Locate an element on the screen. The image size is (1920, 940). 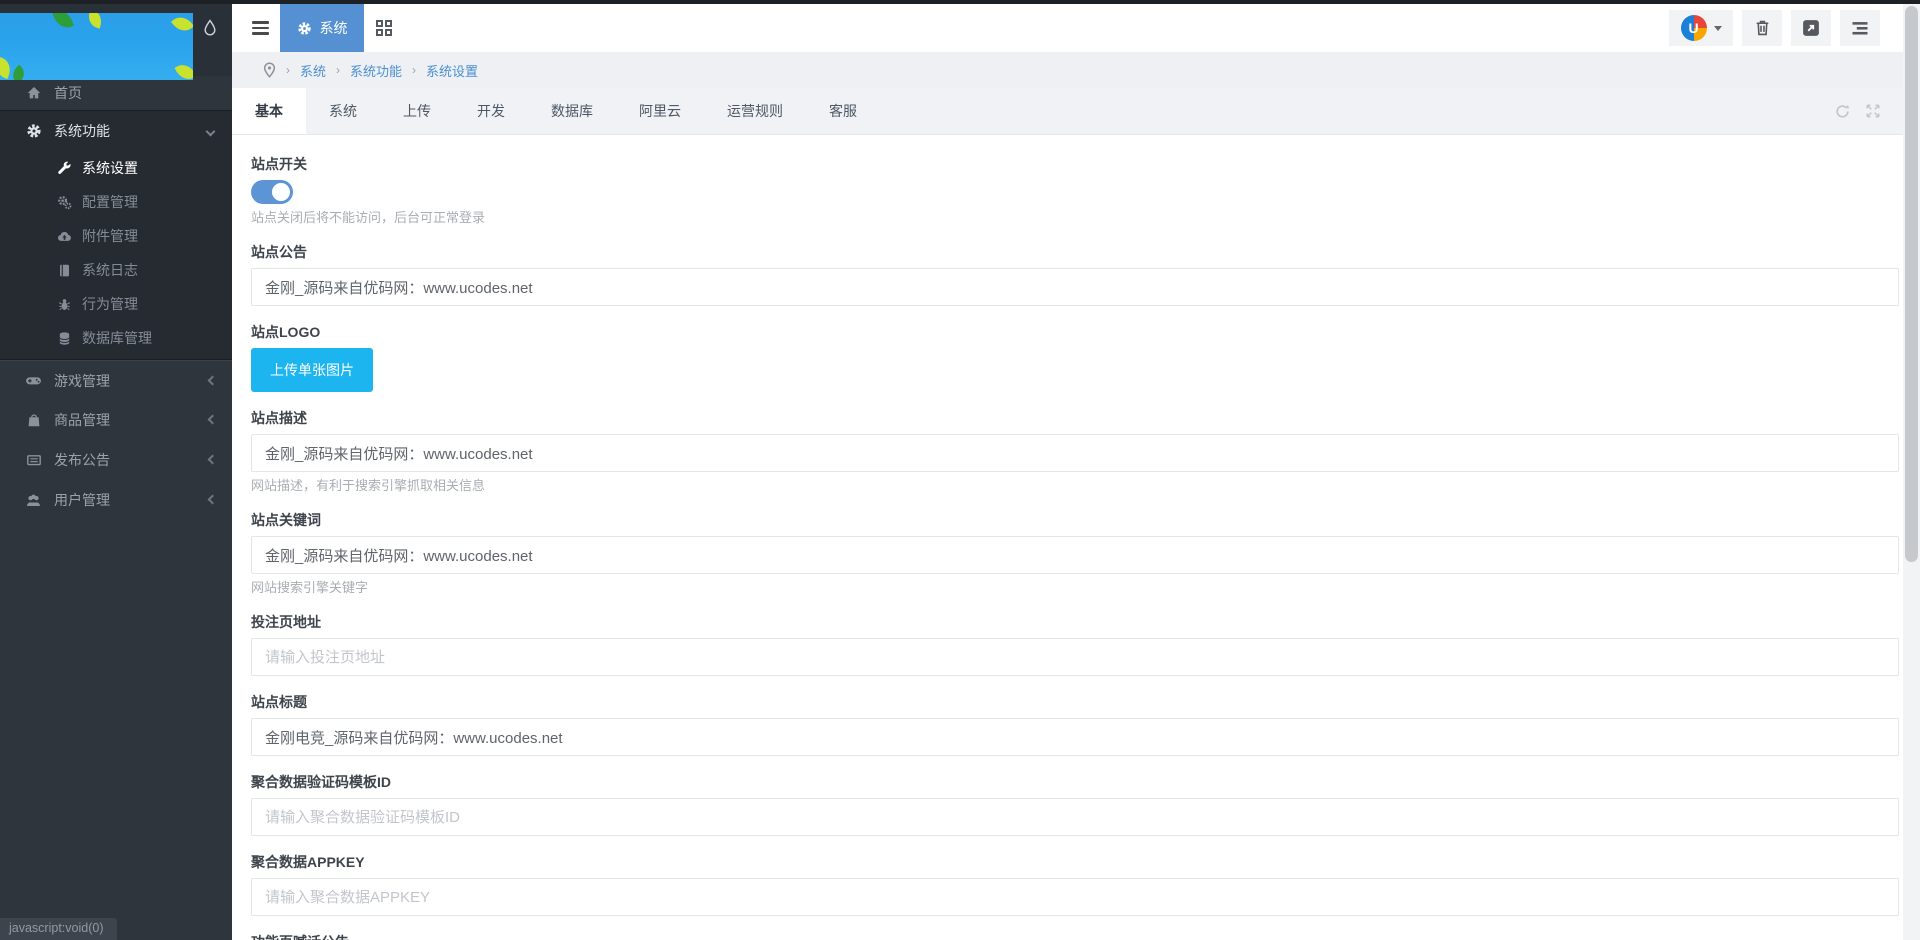
field-label: 站点描述 is located at coordinates (279, 418).